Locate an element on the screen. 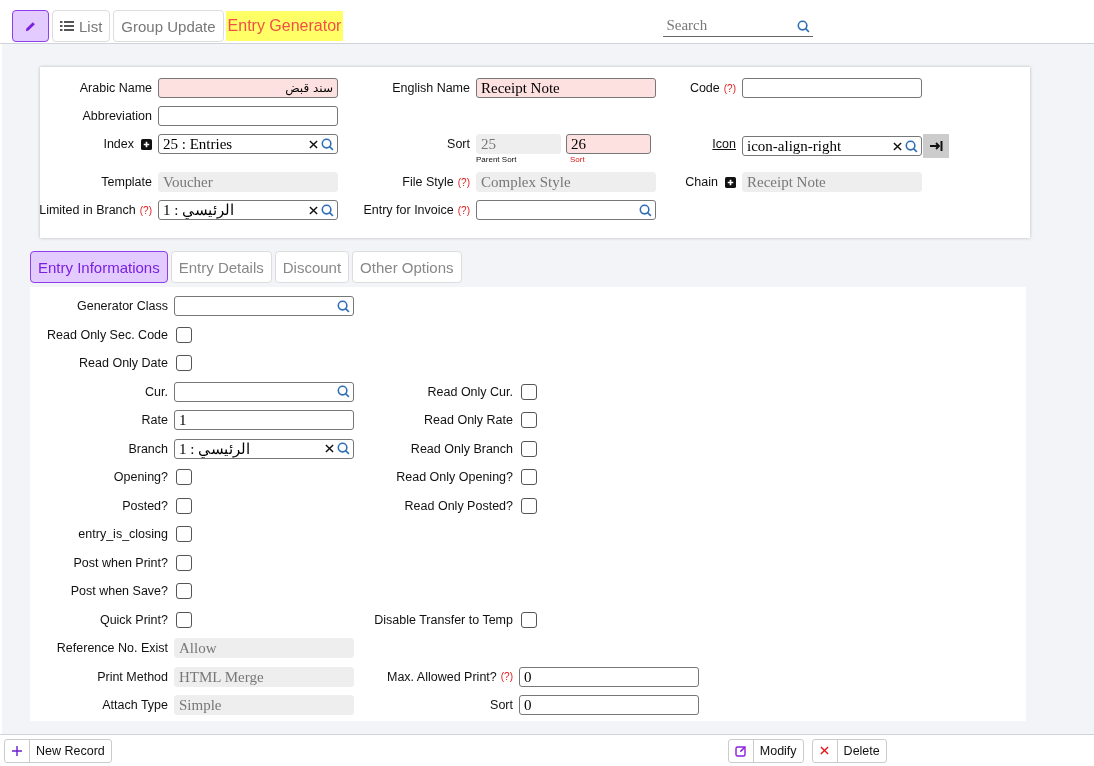  search-field: Search is located at coordinates (738, 26).